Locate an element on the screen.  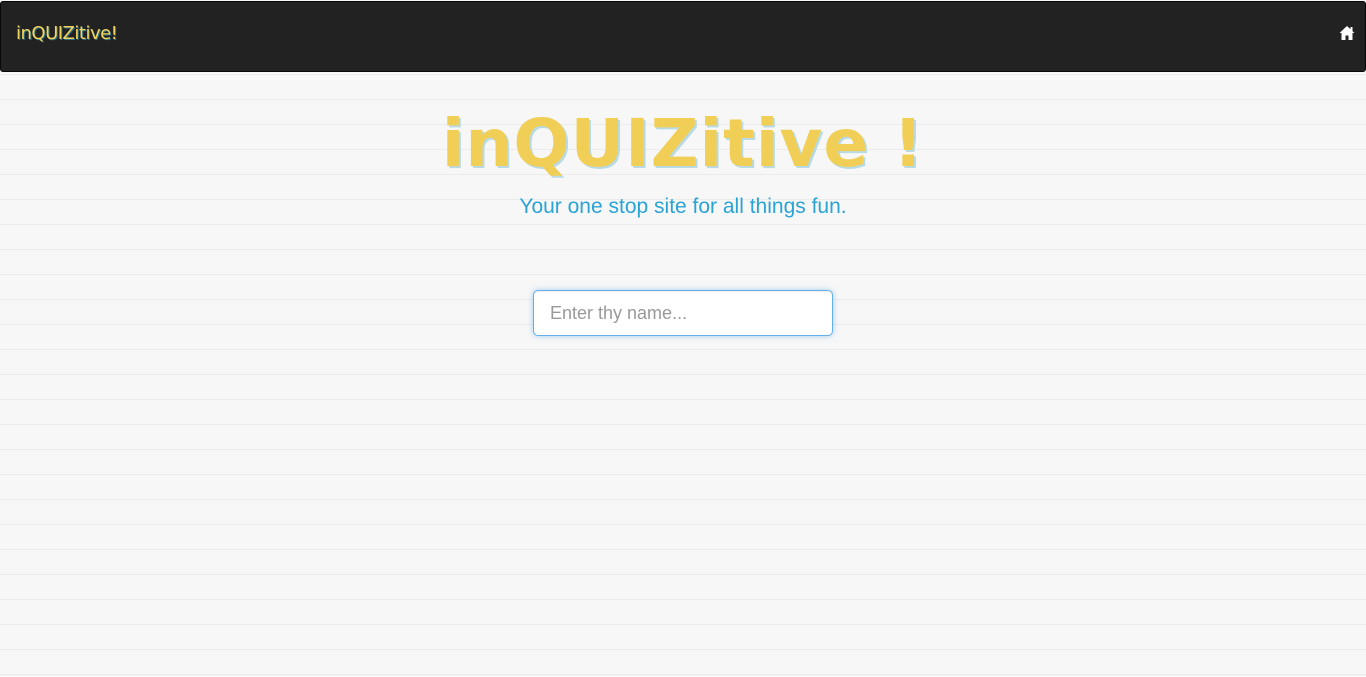
home-icon-graphic is located at coordinates (1347, 33).